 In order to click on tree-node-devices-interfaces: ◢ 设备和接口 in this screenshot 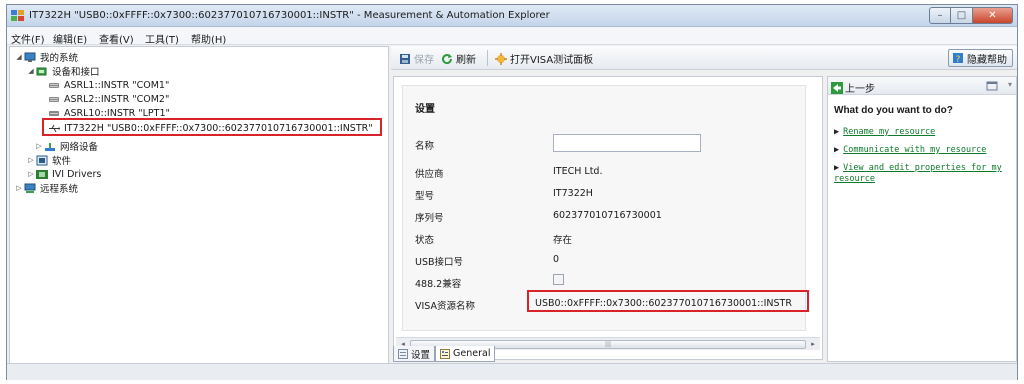, I will do `click(63, 71)`.